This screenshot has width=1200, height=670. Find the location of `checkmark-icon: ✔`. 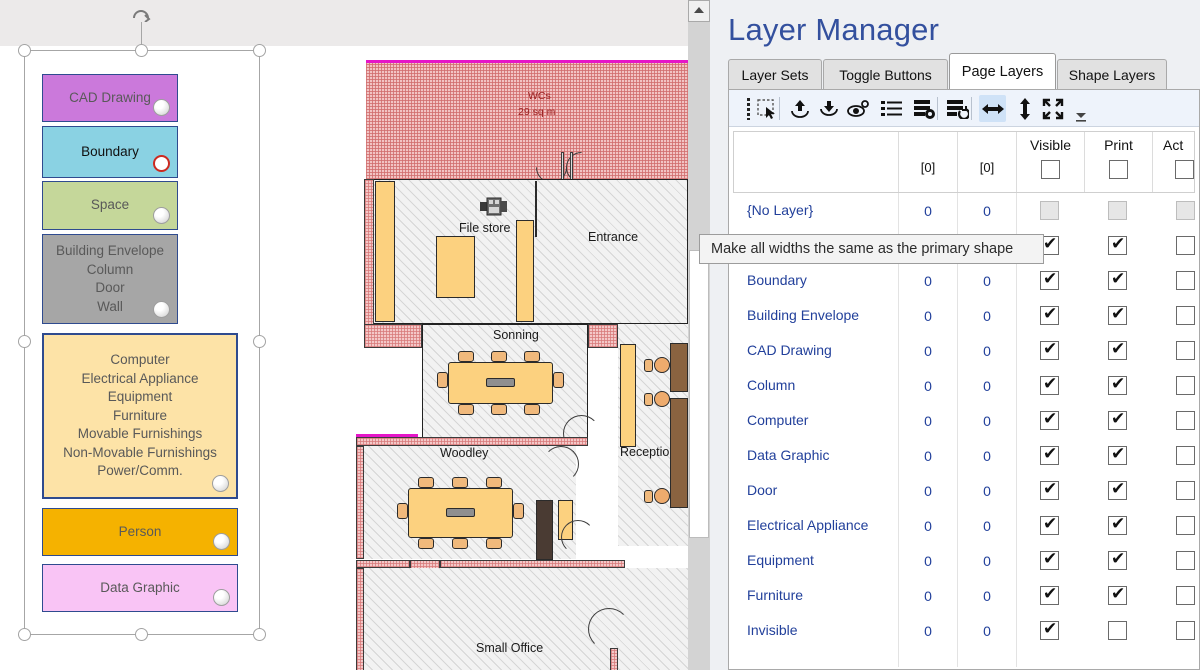

checkmark-icon: ✔ is located at coordinates (1050, 314).